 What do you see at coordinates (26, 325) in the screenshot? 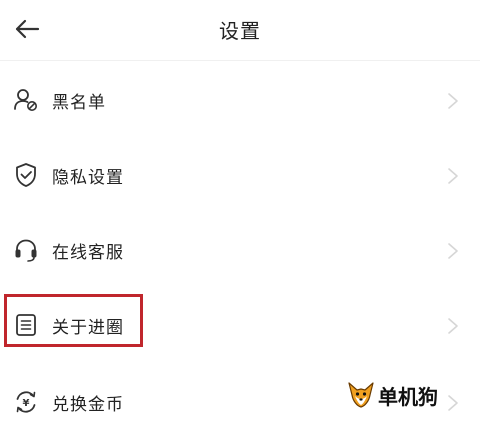
I see `document-icon` at bounding box center [26, 325].